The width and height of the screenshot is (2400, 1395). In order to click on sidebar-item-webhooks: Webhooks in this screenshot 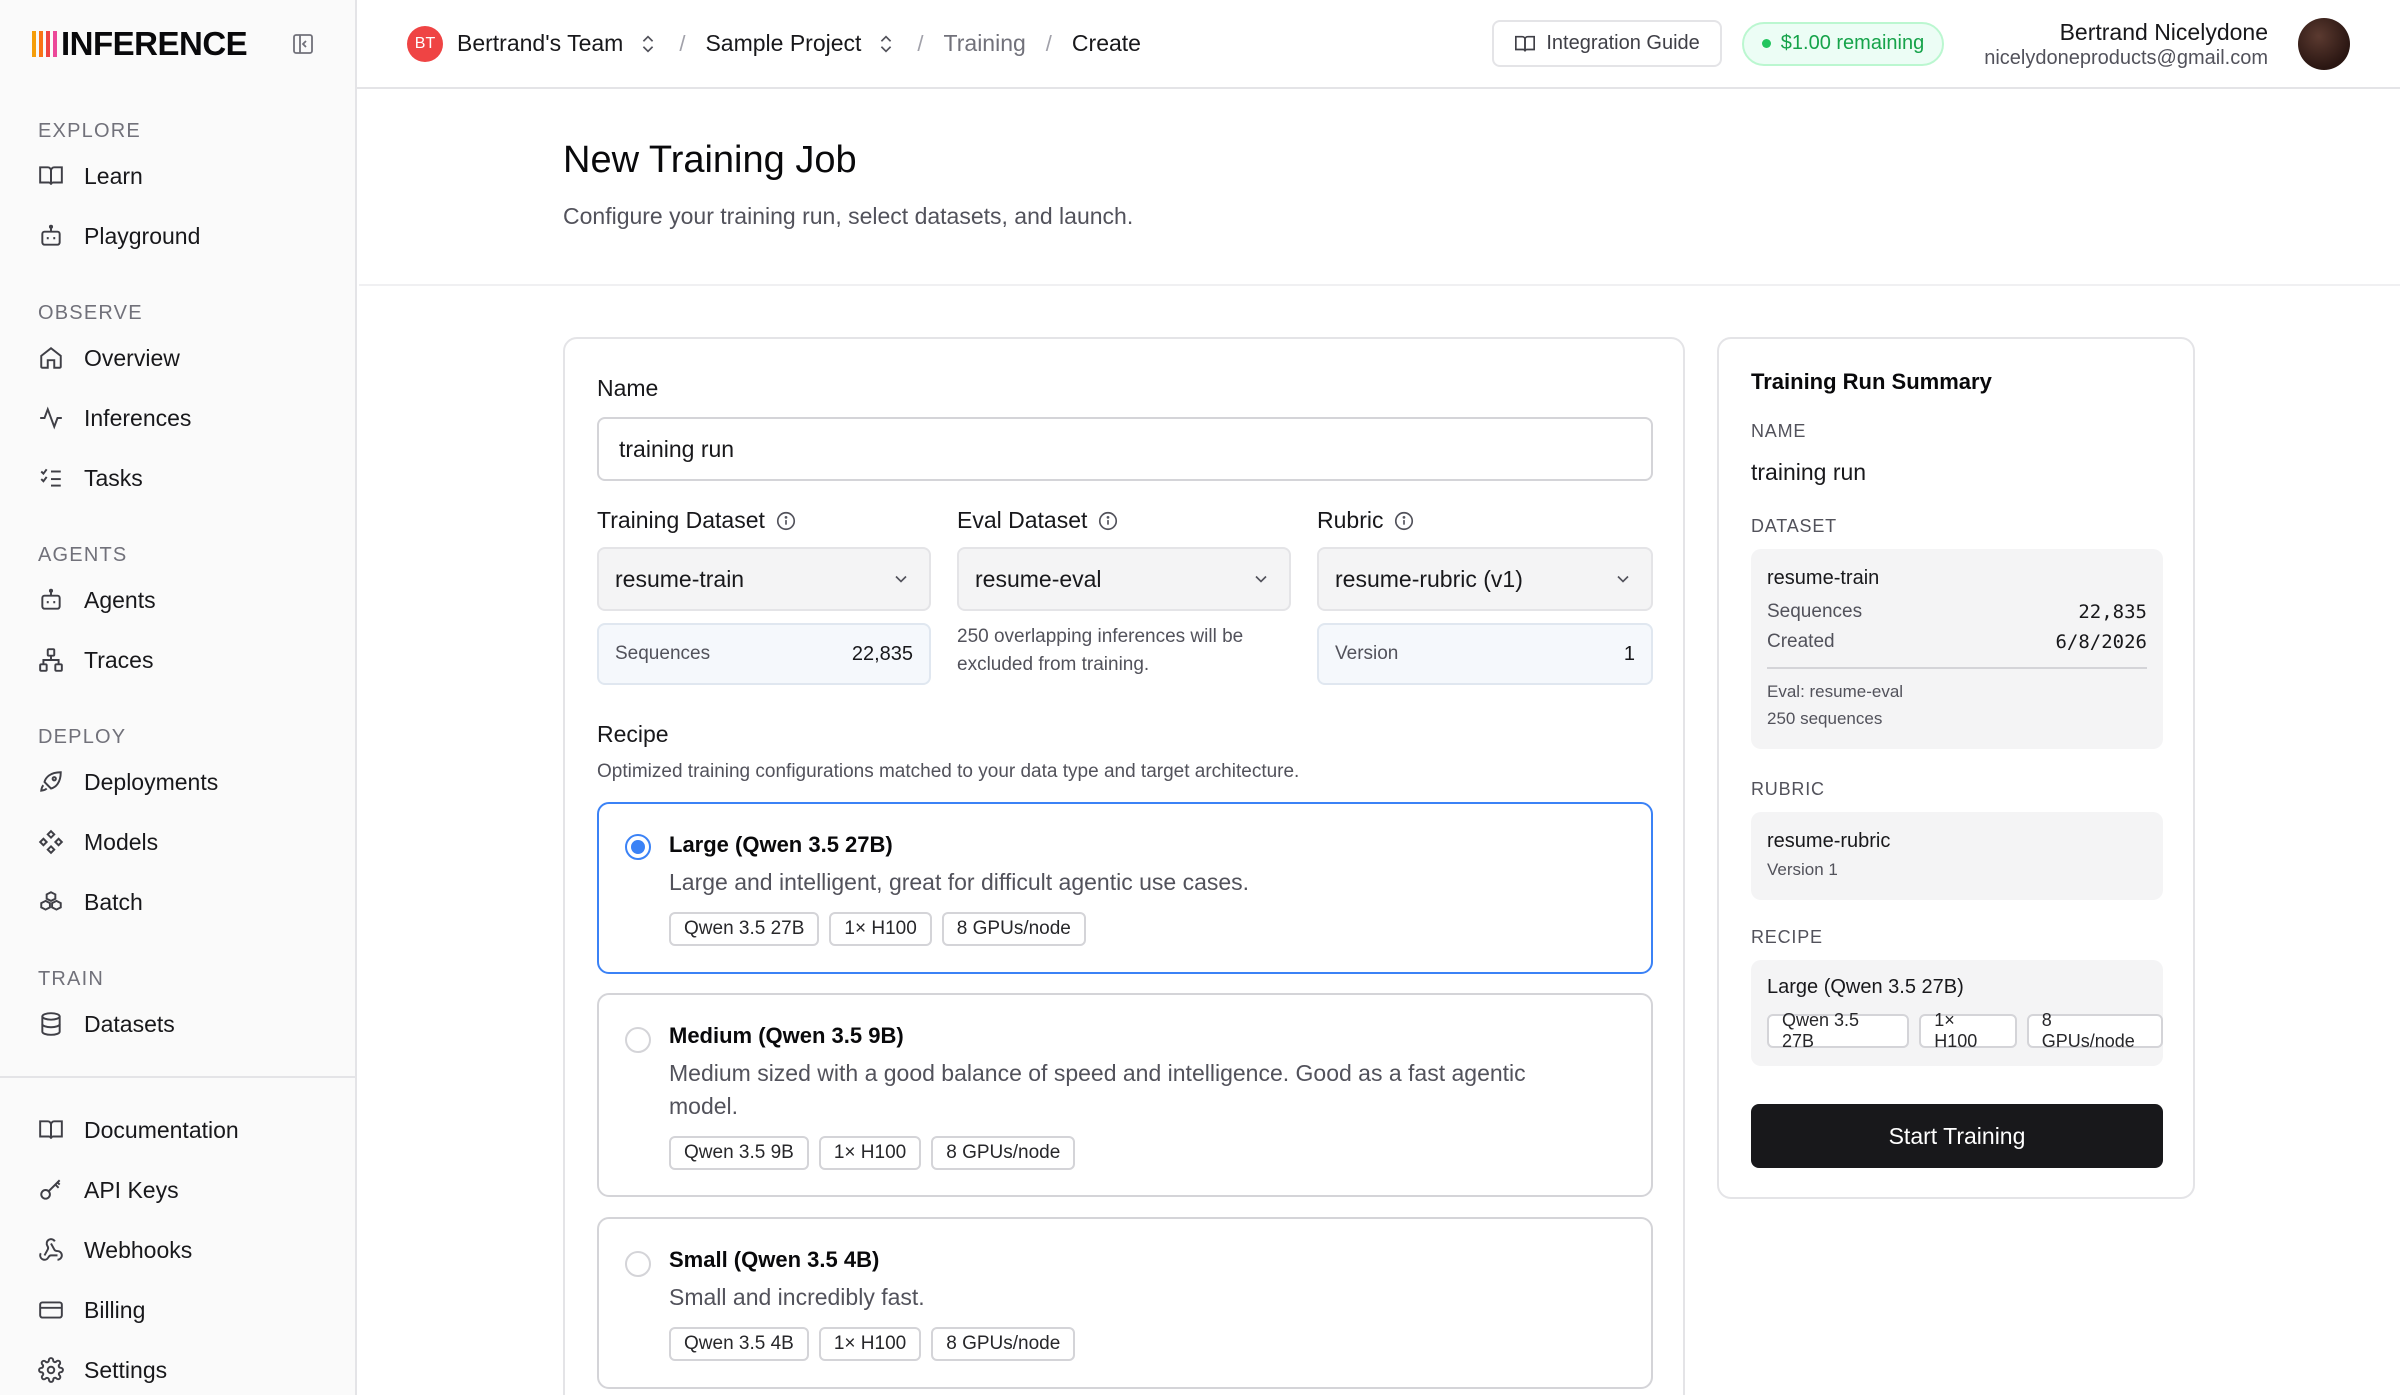, I will do `click(177, 1250)`.